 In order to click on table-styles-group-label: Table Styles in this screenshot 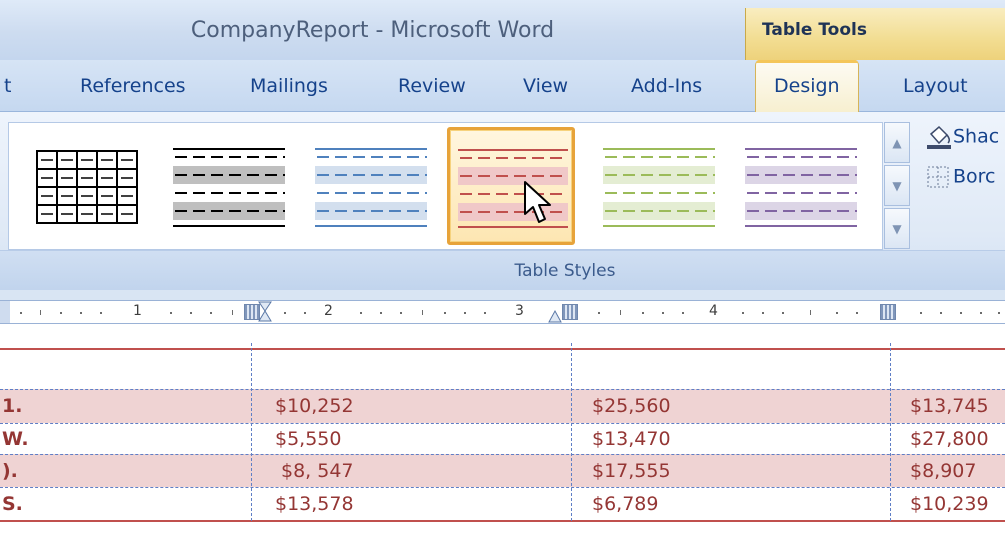, I will do `click(565, 271)`.